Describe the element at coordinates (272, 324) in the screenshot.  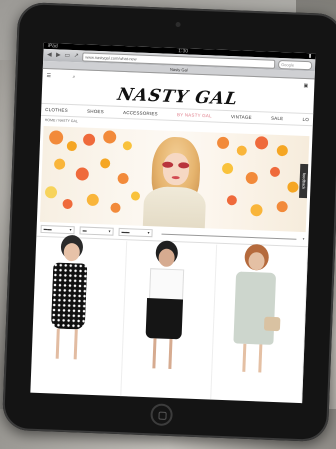
I see `handbag` at that location.